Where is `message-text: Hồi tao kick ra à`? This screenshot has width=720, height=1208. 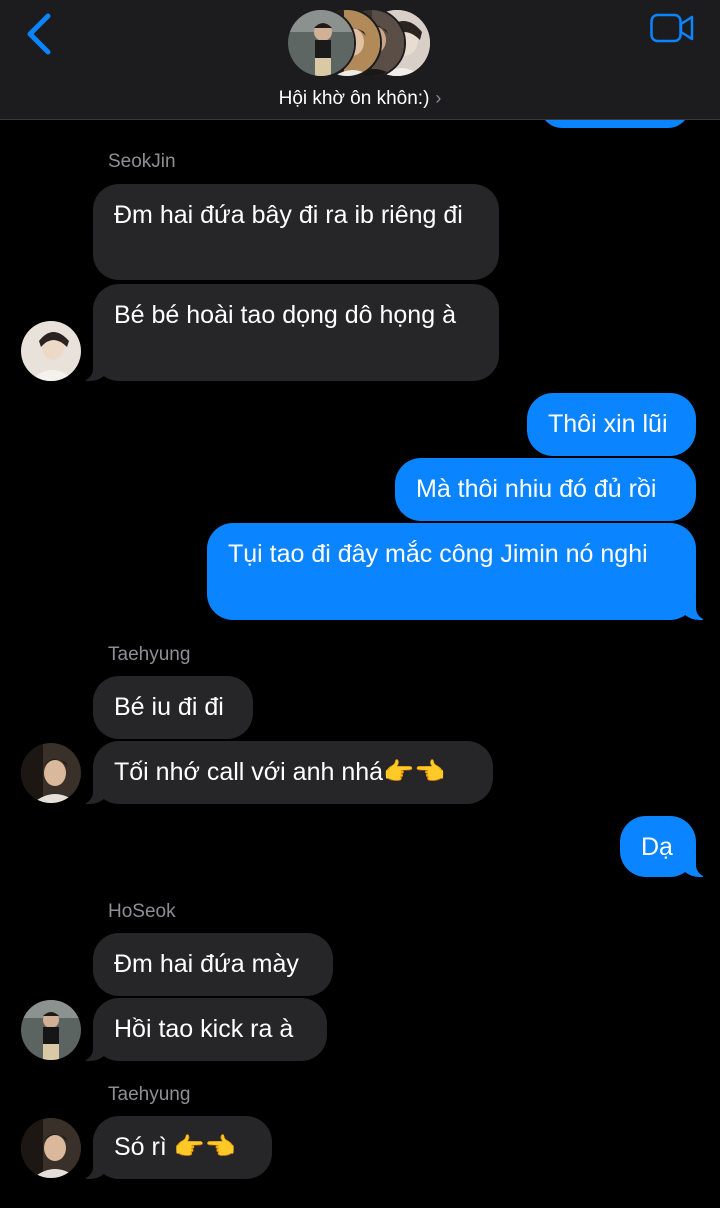
message-text: Hồi tao kick ra à is located at coordinates (204, 1029).